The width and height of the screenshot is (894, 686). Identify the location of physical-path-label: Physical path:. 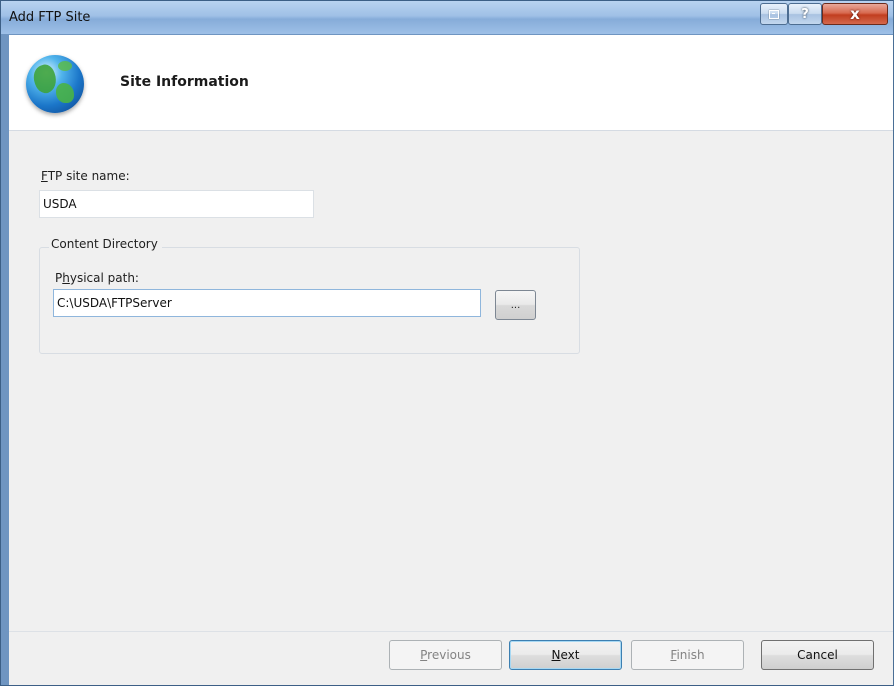
(97, 278).